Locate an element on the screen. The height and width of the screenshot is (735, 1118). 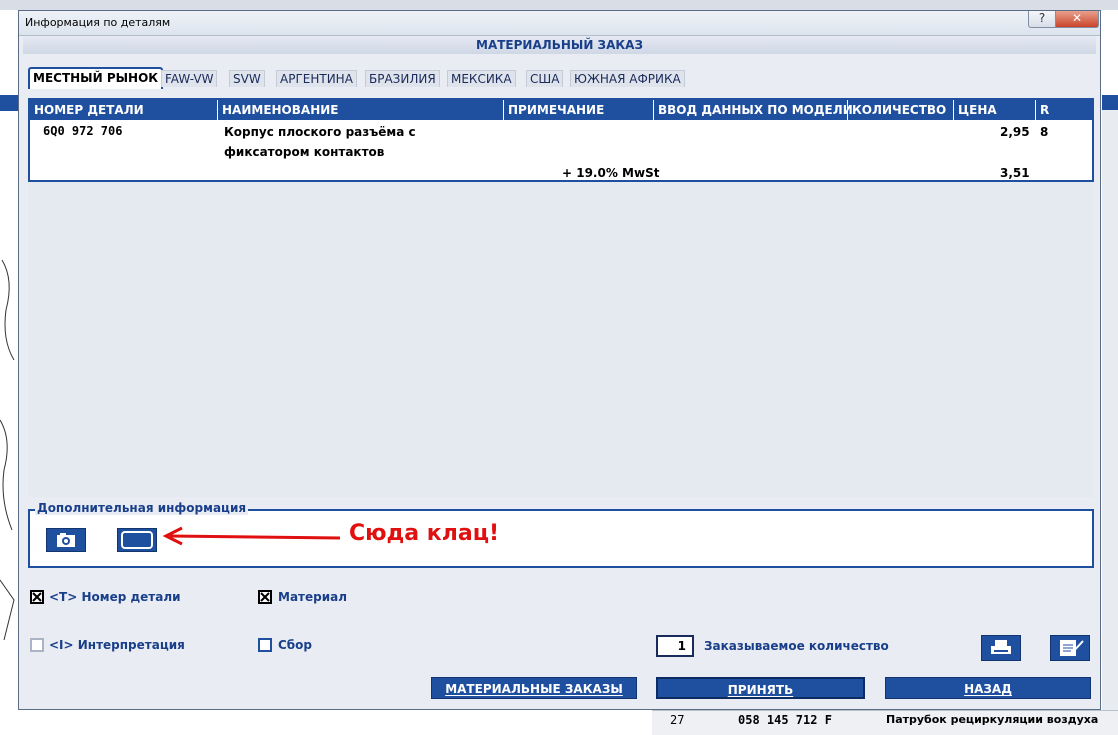
background-parts-drawing is located at coordinates (7, 450).